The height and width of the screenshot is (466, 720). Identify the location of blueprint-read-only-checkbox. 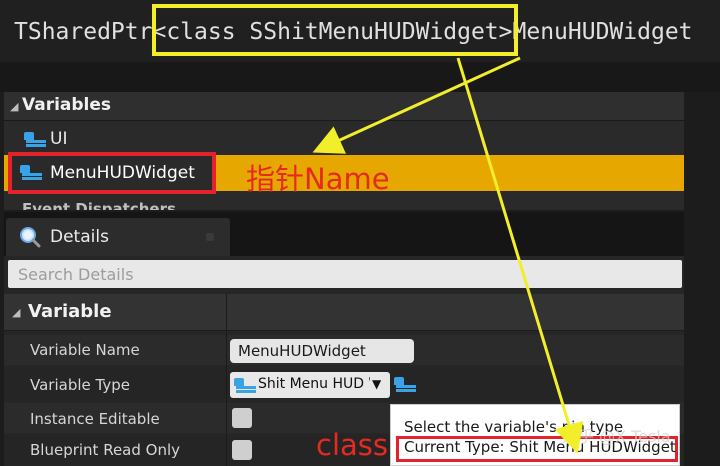
(242, 450).